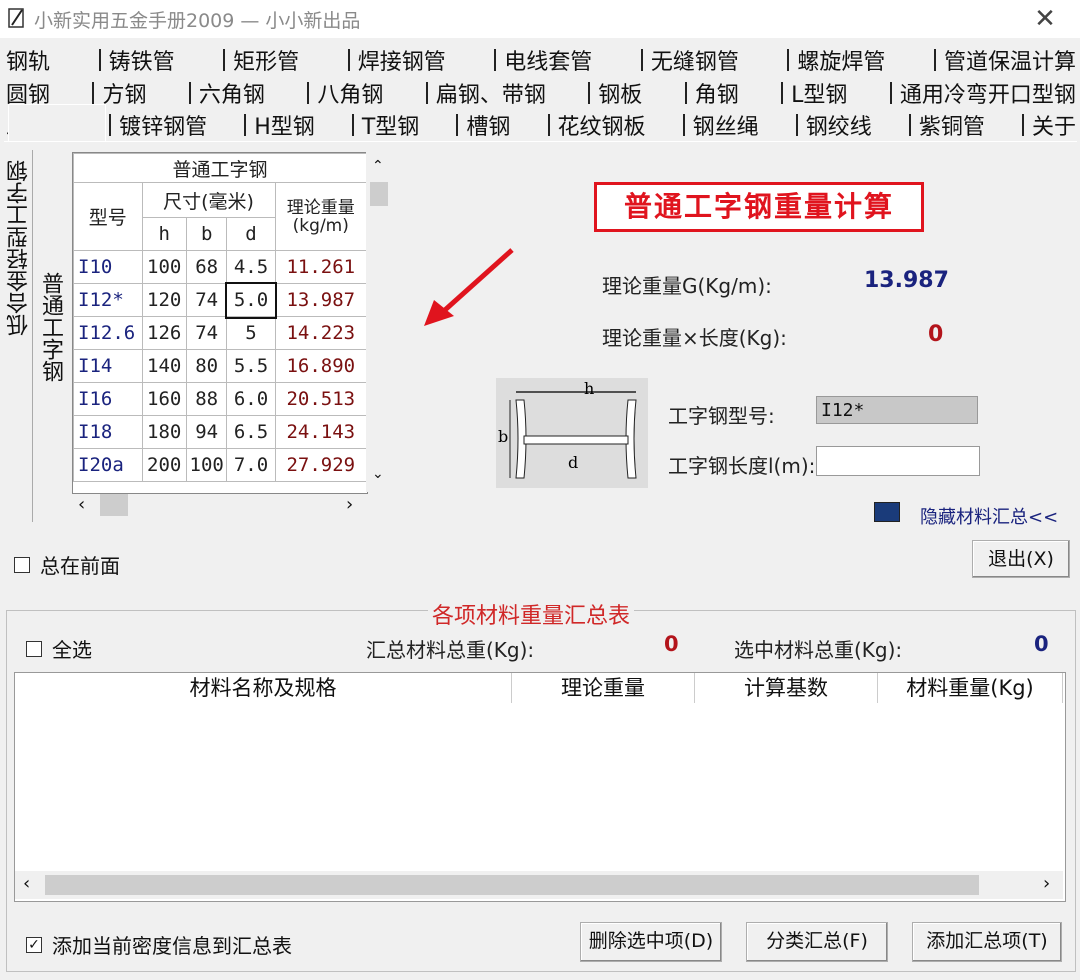 The image size is (1080, 980). Describe the element at coordinates (257, 60) in the screenshot. I see `tab-row1-2: 矩形管` at that location.